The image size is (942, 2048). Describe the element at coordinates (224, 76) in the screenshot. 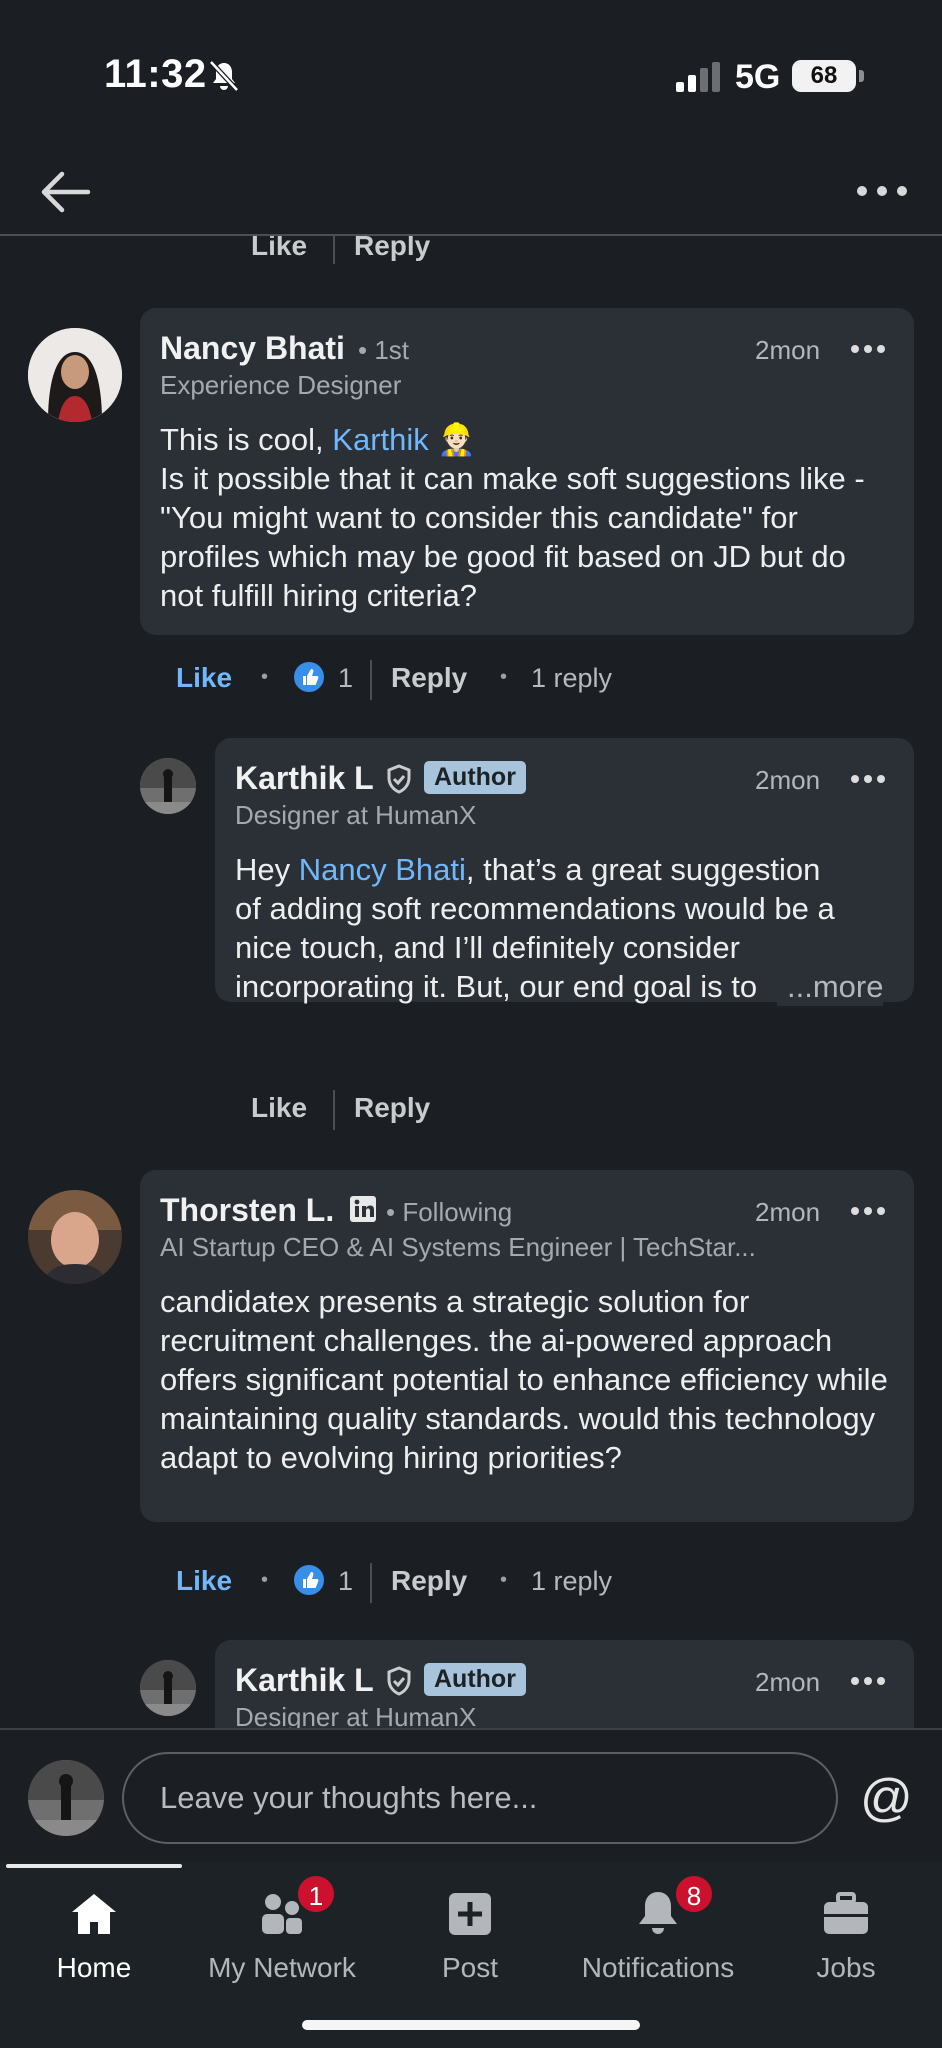

I see `bell-off-icon` at that location.